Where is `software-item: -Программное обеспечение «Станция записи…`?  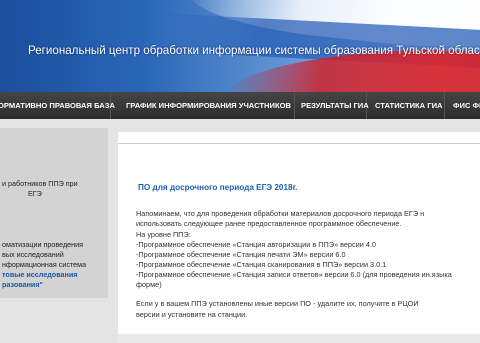
software-item: -Программное обеспечение «Станция записи… is located at coordinates (294, 274).